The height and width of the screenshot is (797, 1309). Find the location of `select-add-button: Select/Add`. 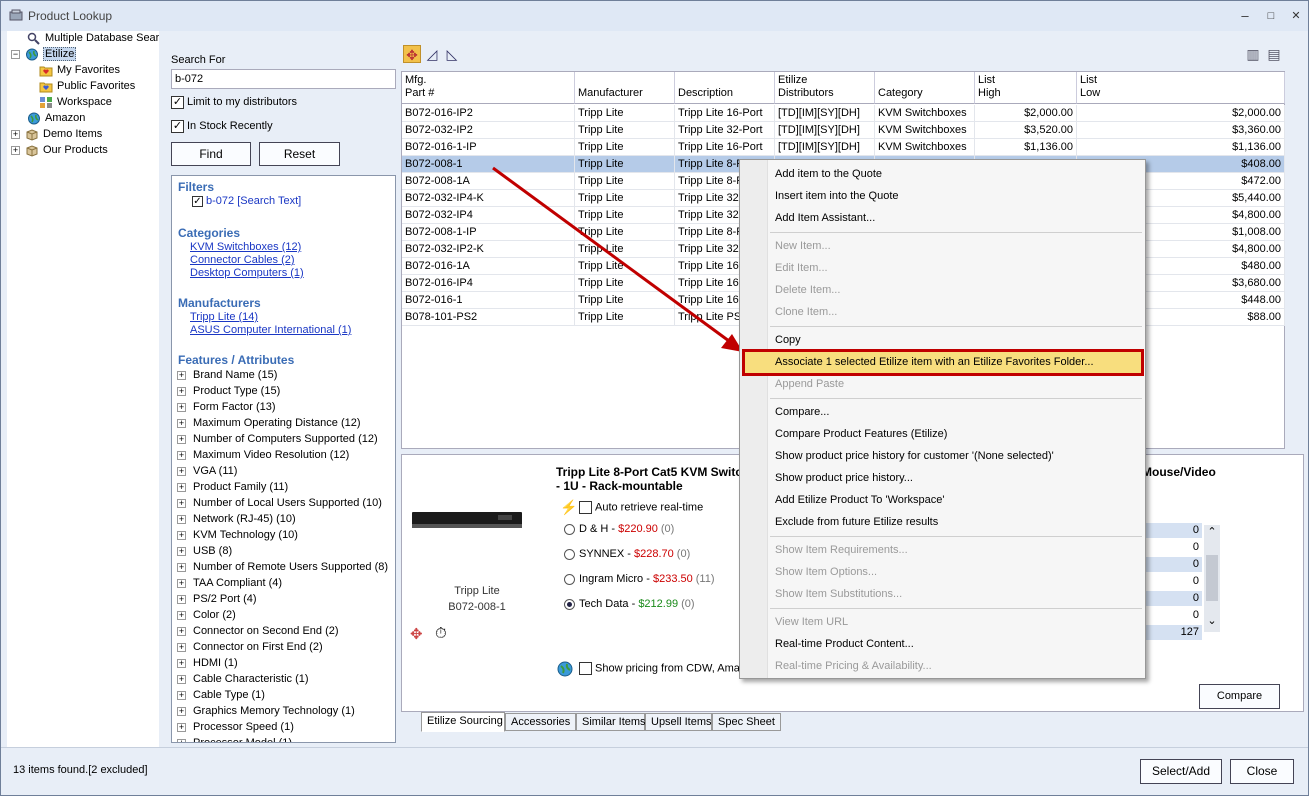

select-add-button: Select/Add is located at coordinates (1181, 771).